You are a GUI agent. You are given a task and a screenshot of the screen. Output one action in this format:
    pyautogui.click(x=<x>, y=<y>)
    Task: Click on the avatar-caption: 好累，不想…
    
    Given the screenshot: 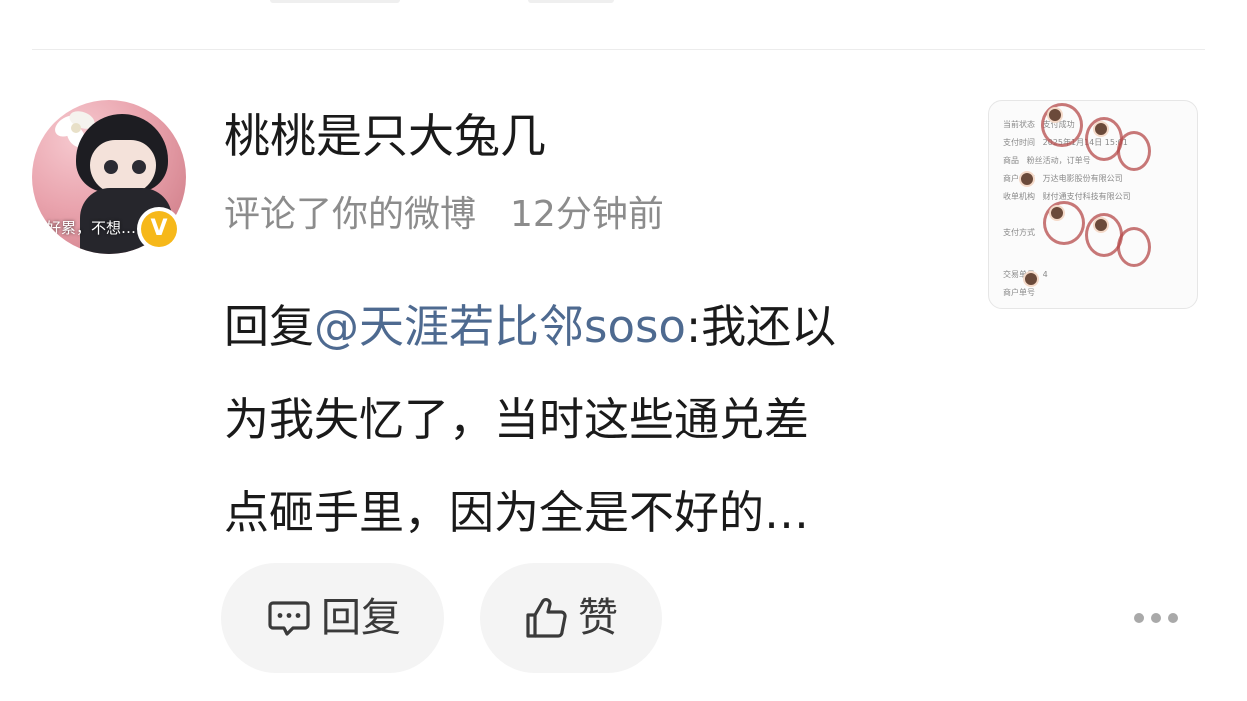 What is the action you would take?
    pyautogui.click(x=91, y=228)
    